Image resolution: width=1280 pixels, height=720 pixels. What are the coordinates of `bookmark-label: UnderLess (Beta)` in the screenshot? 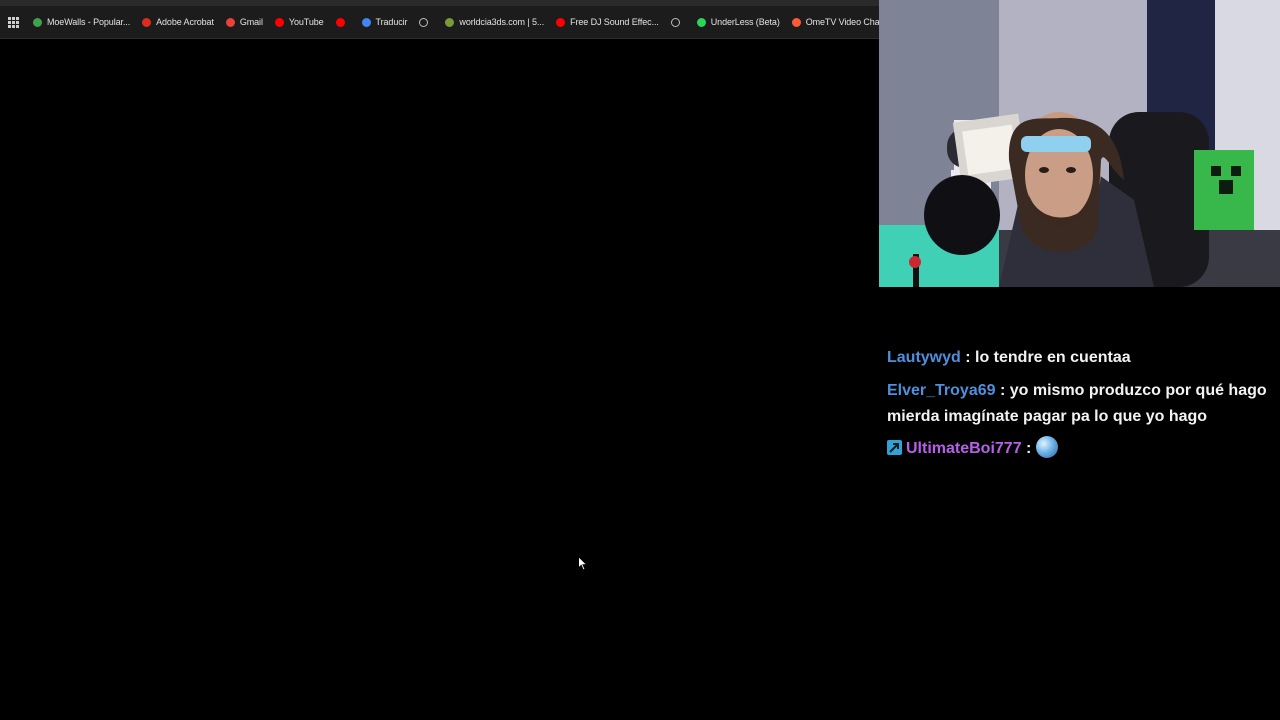 It's located at (745, 22).